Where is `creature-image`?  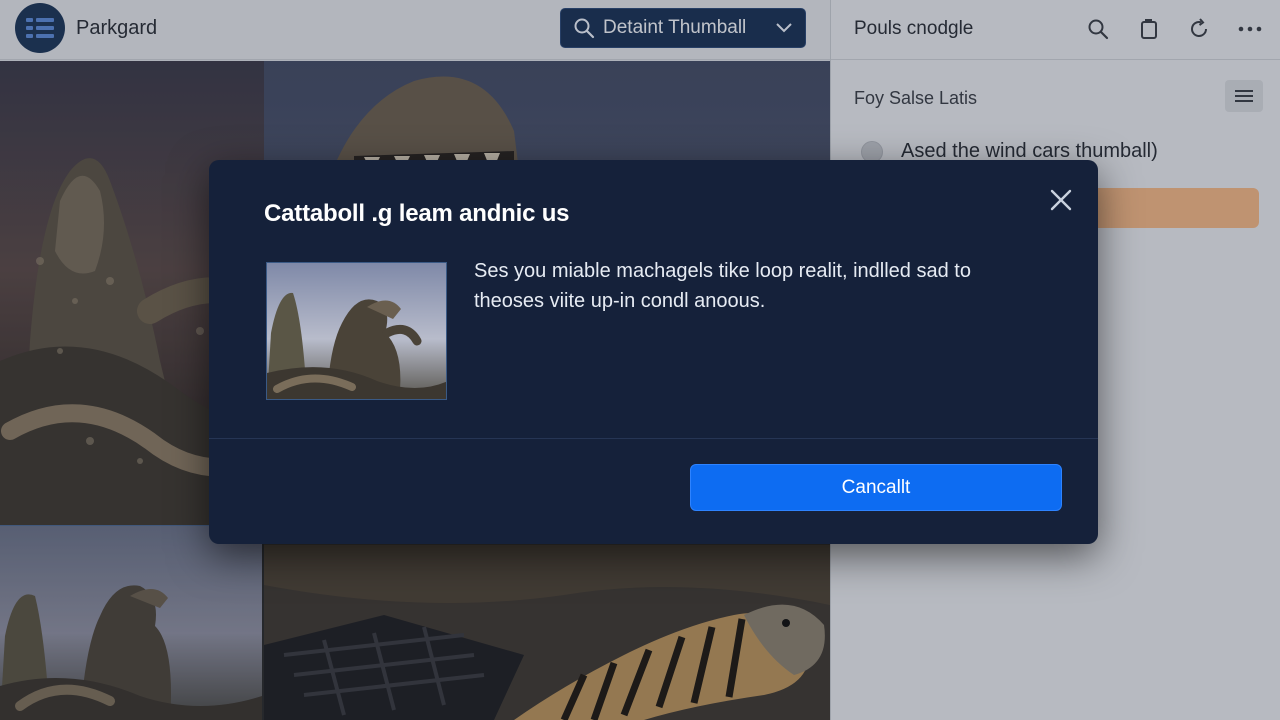 creature-image is located at coordinates (356, 331).